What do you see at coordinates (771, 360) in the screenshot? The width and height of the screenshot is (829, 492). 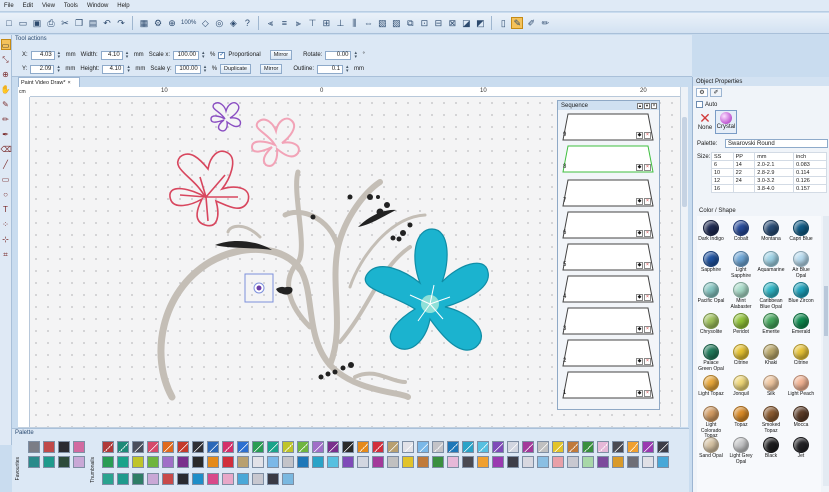 I see `color-shape-item: Khaki` at bounding box center [771, 360].